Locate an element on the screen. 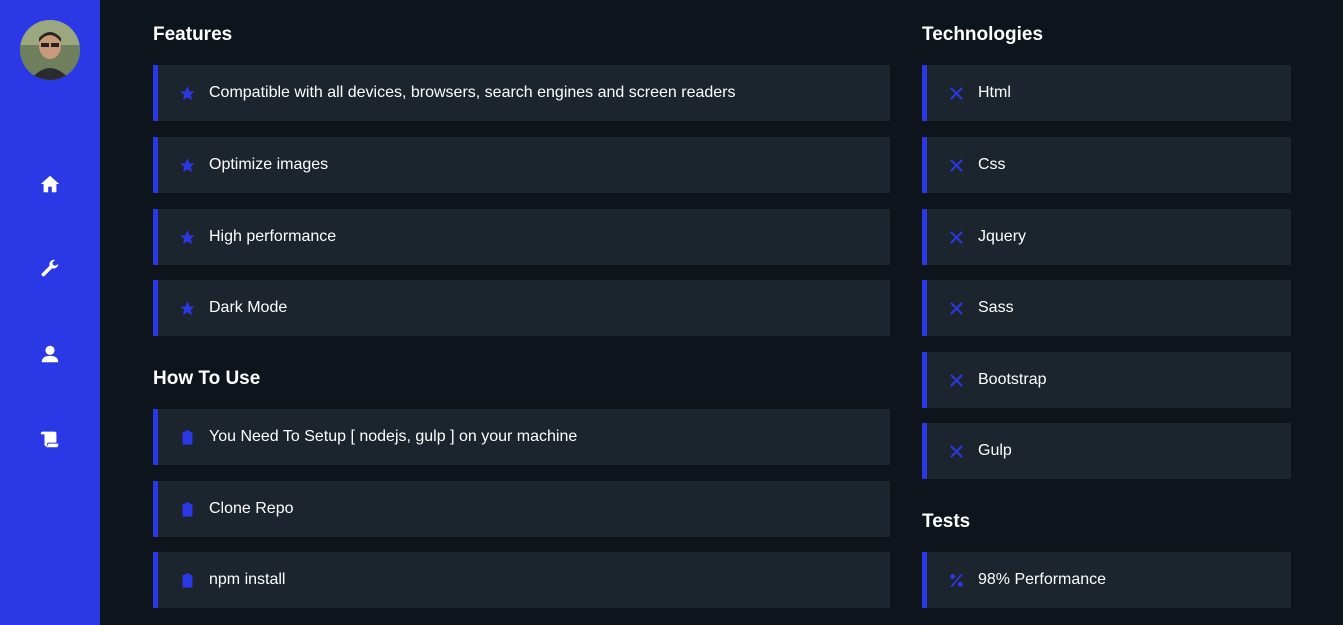 This screenshot has width=1343, height=625. nav-about is located at coordinates (50, 354).